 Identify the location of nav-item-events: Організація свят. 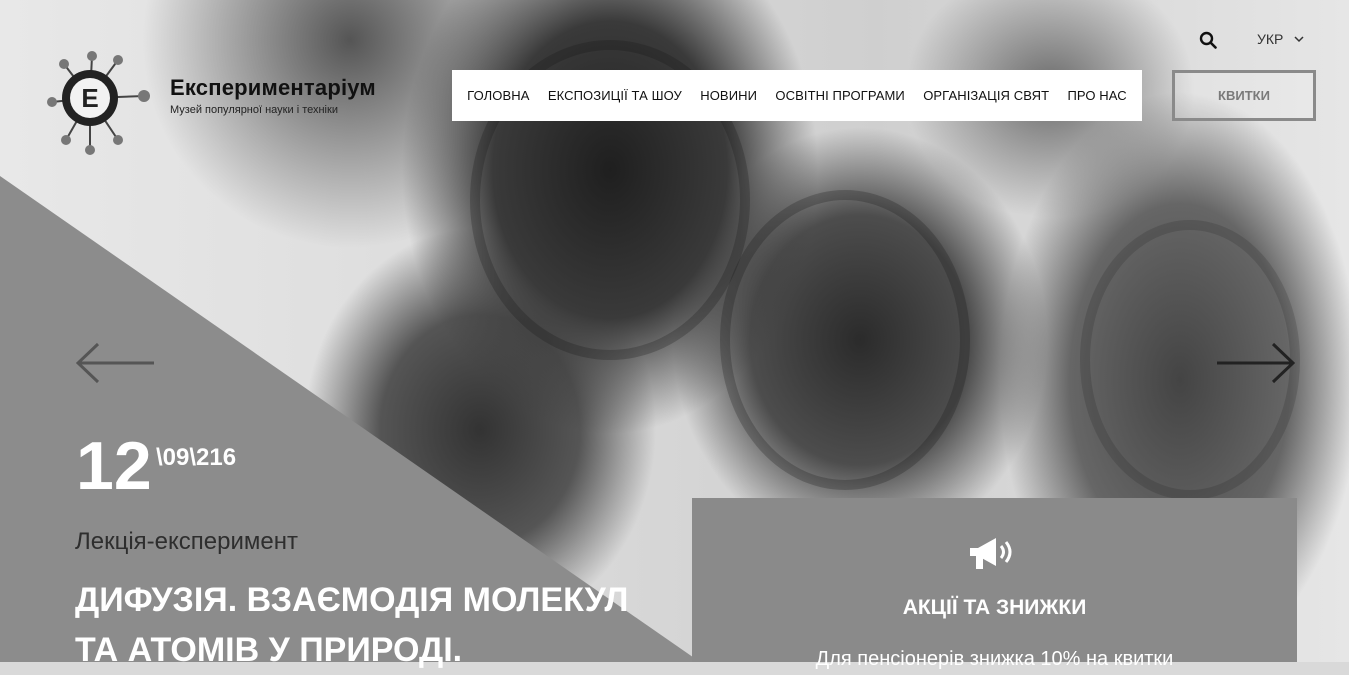
(986, 95).